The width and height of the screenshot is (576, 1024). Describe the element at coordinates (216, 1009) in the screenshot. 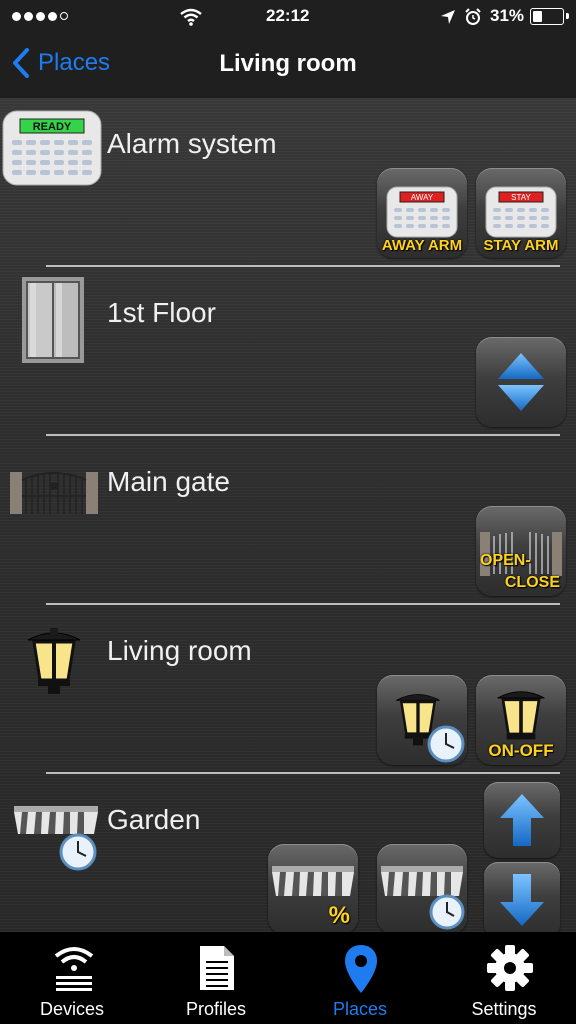

I see `tab-profiles-label: Profiles` at that location.